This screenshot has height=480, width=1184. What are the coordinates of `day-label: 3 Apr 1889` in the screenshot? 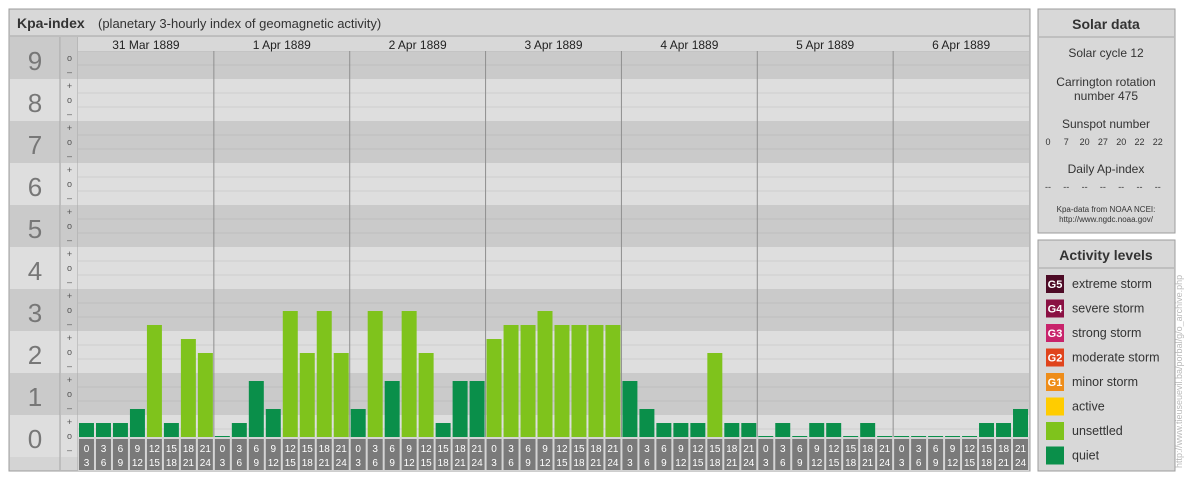 It's located at (553, 45).